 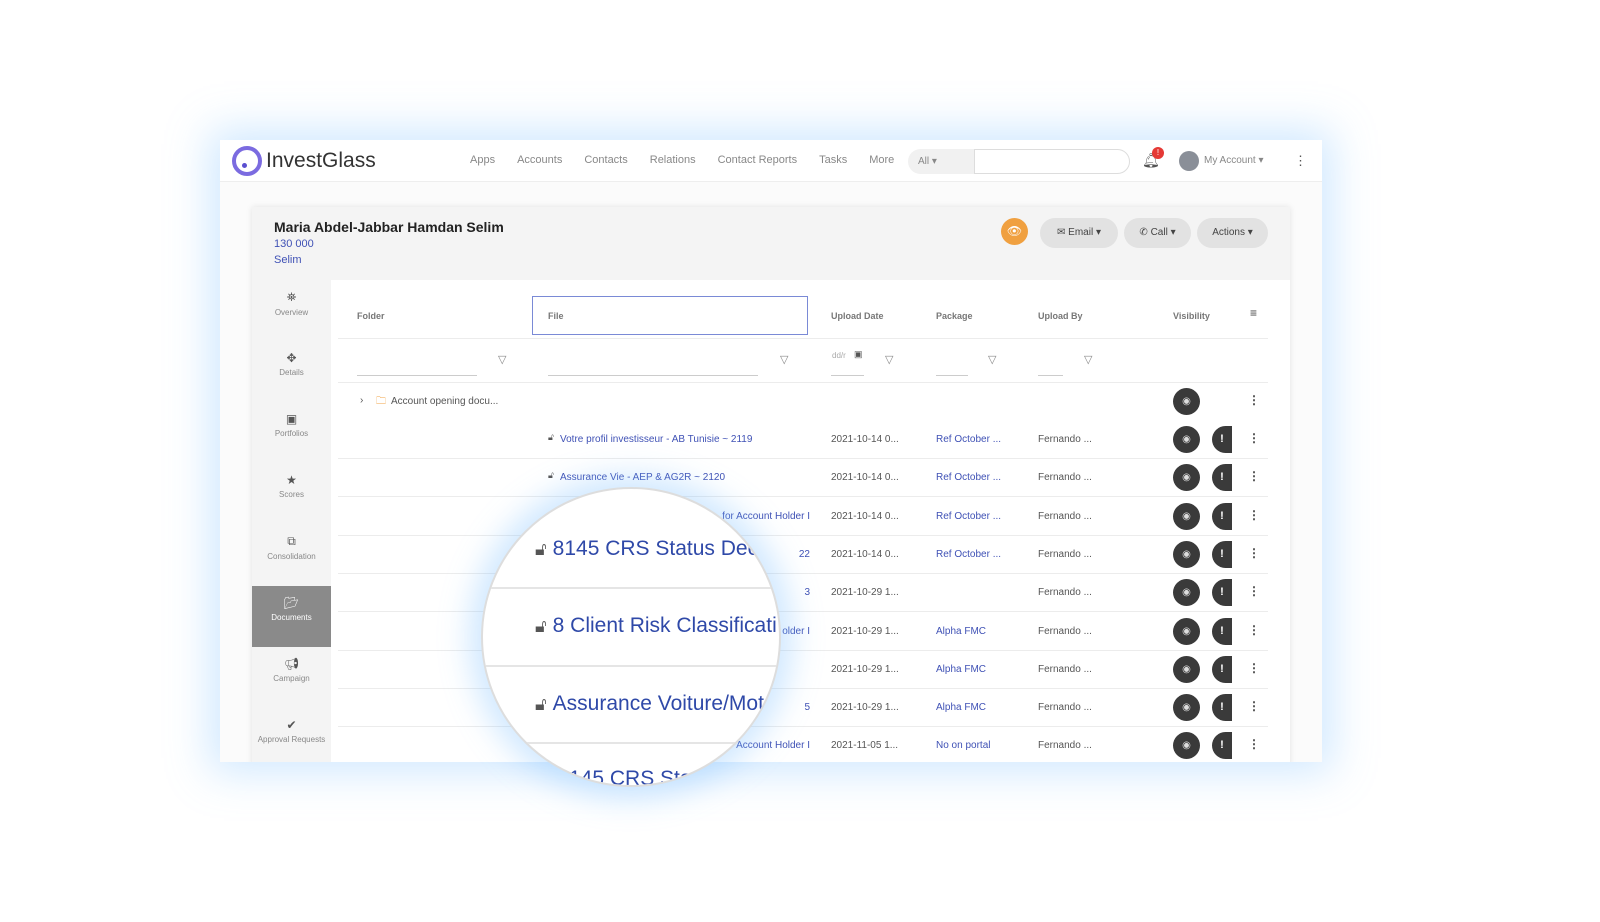 I want to click on unlock-icon: 🔓︎, so click(x=541, y=549).